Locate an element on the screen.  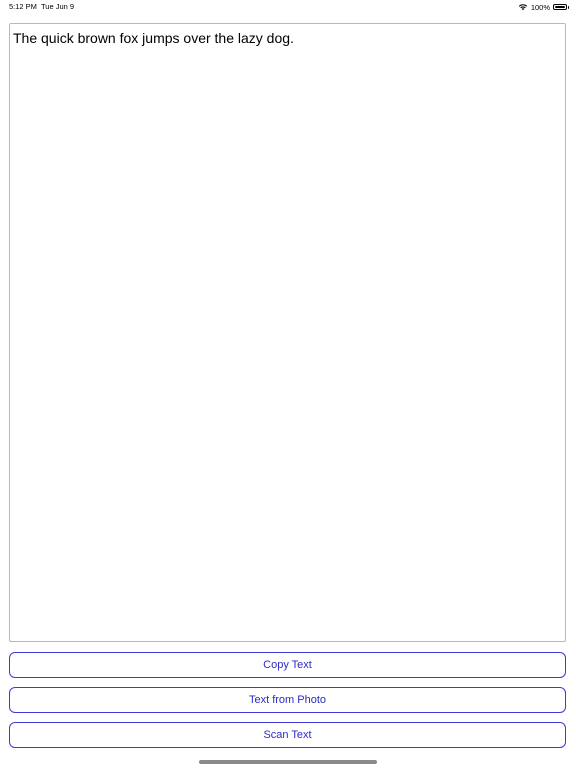
home-indicator is located at coordinates (288, 762).